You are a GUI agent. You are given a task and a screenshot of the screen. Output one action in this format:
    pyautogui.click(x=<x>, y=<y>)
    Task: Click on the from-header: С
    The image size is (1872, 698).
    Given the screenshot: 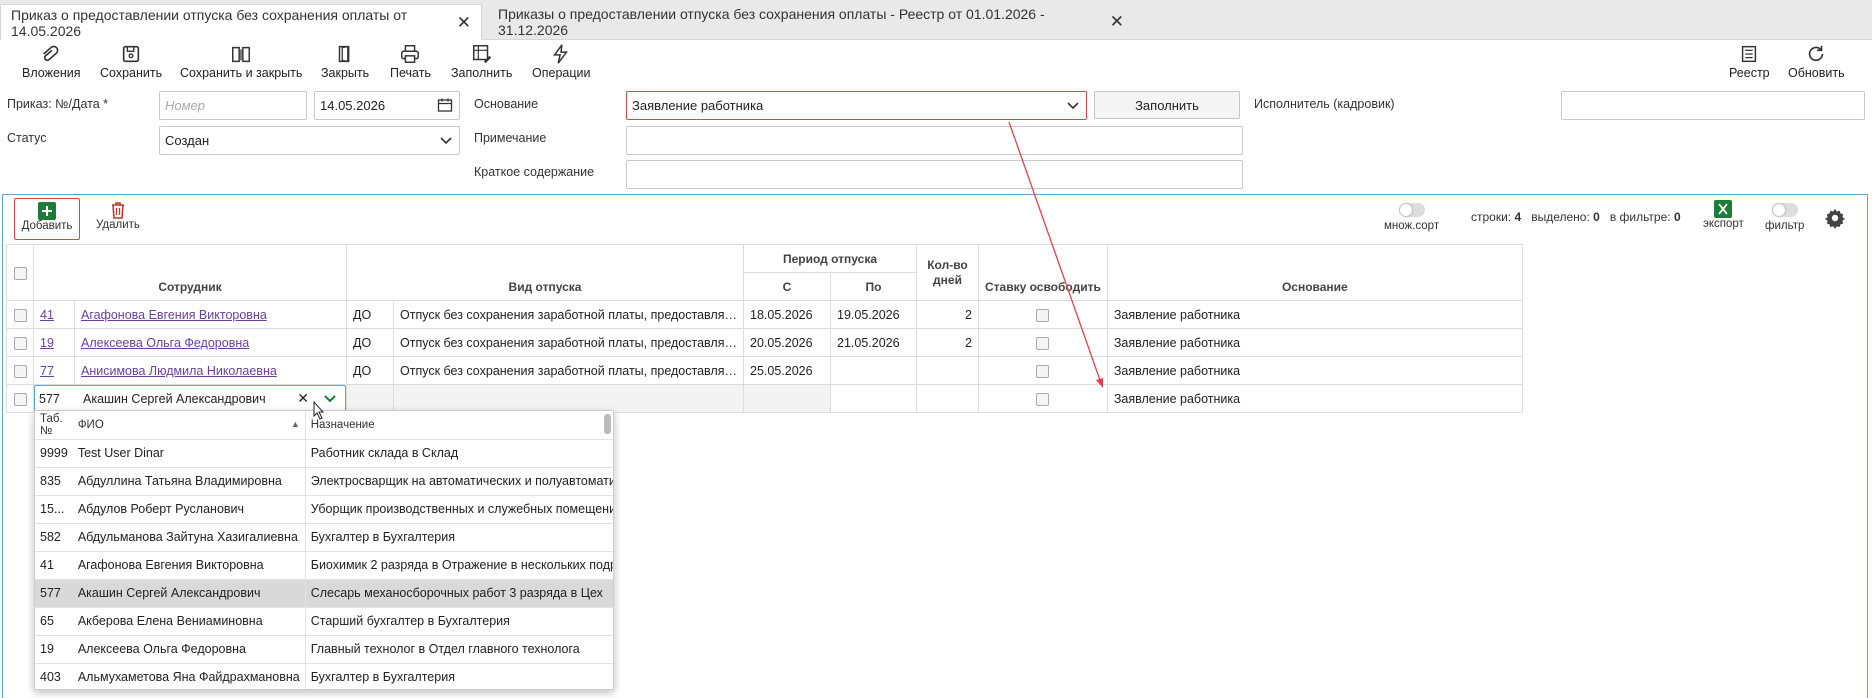 What is the action you would take?
    pyautogui.click(x=787, y=286)
    